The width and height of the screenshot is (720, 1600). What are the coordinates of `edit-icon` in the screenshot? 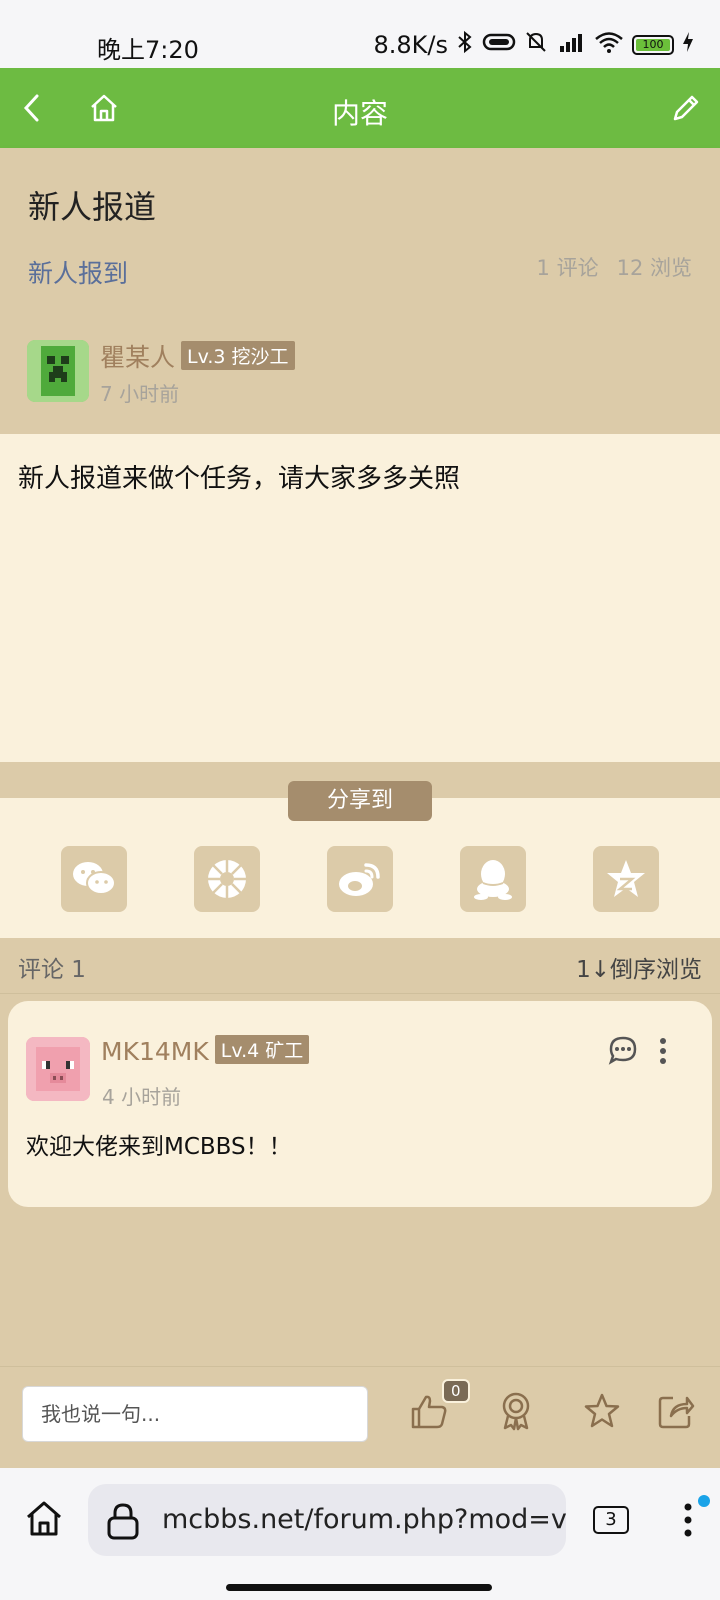 It's located at (686, 108).